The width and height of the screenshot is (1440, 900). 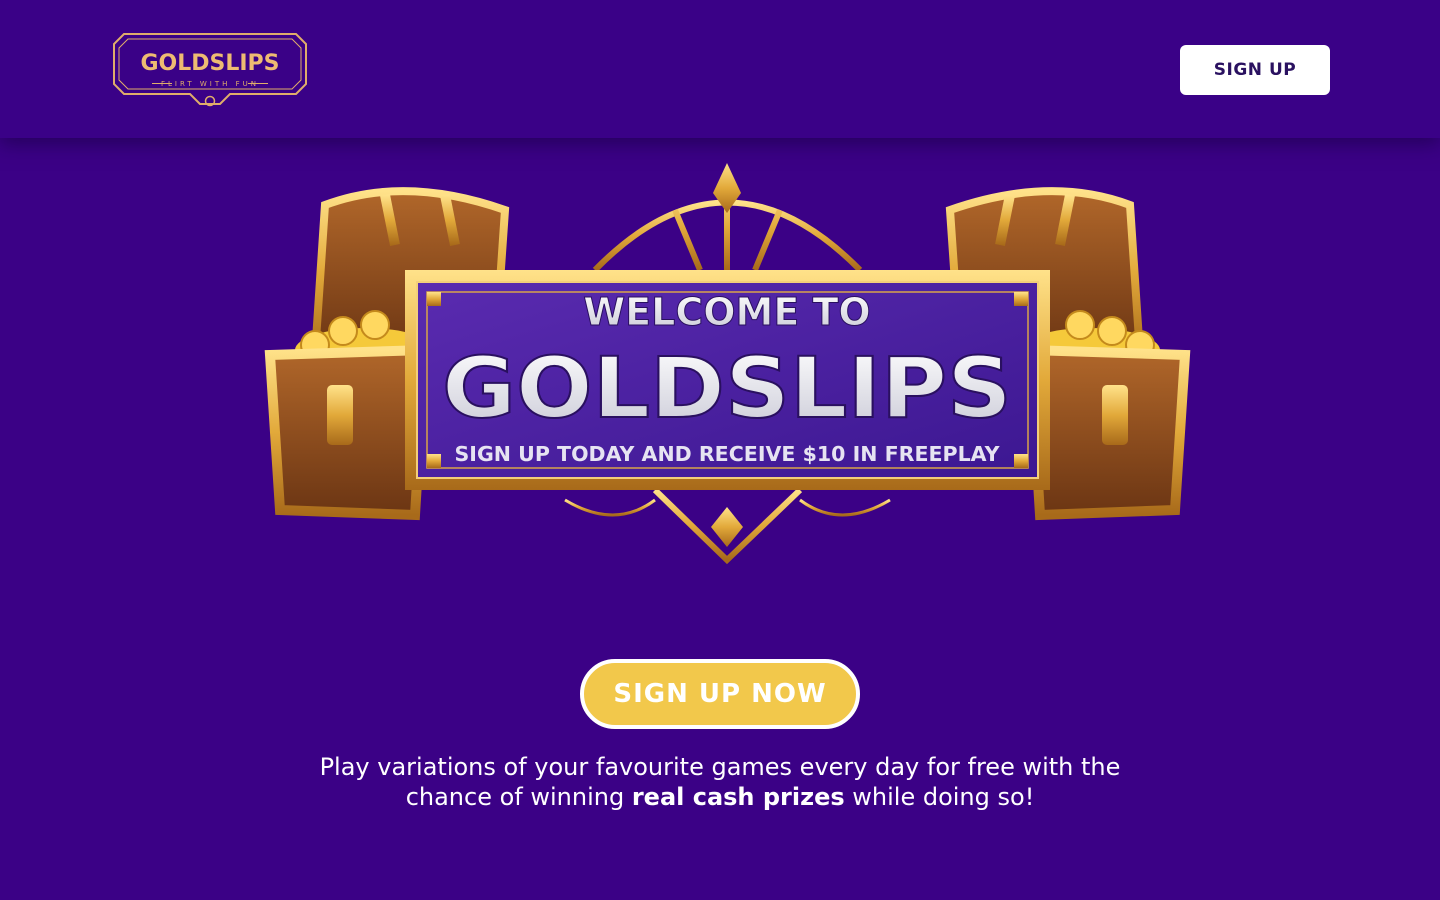 I want to click on logo-tagline-text: FLIRT WITH FUN, so click(x=210, y=84).